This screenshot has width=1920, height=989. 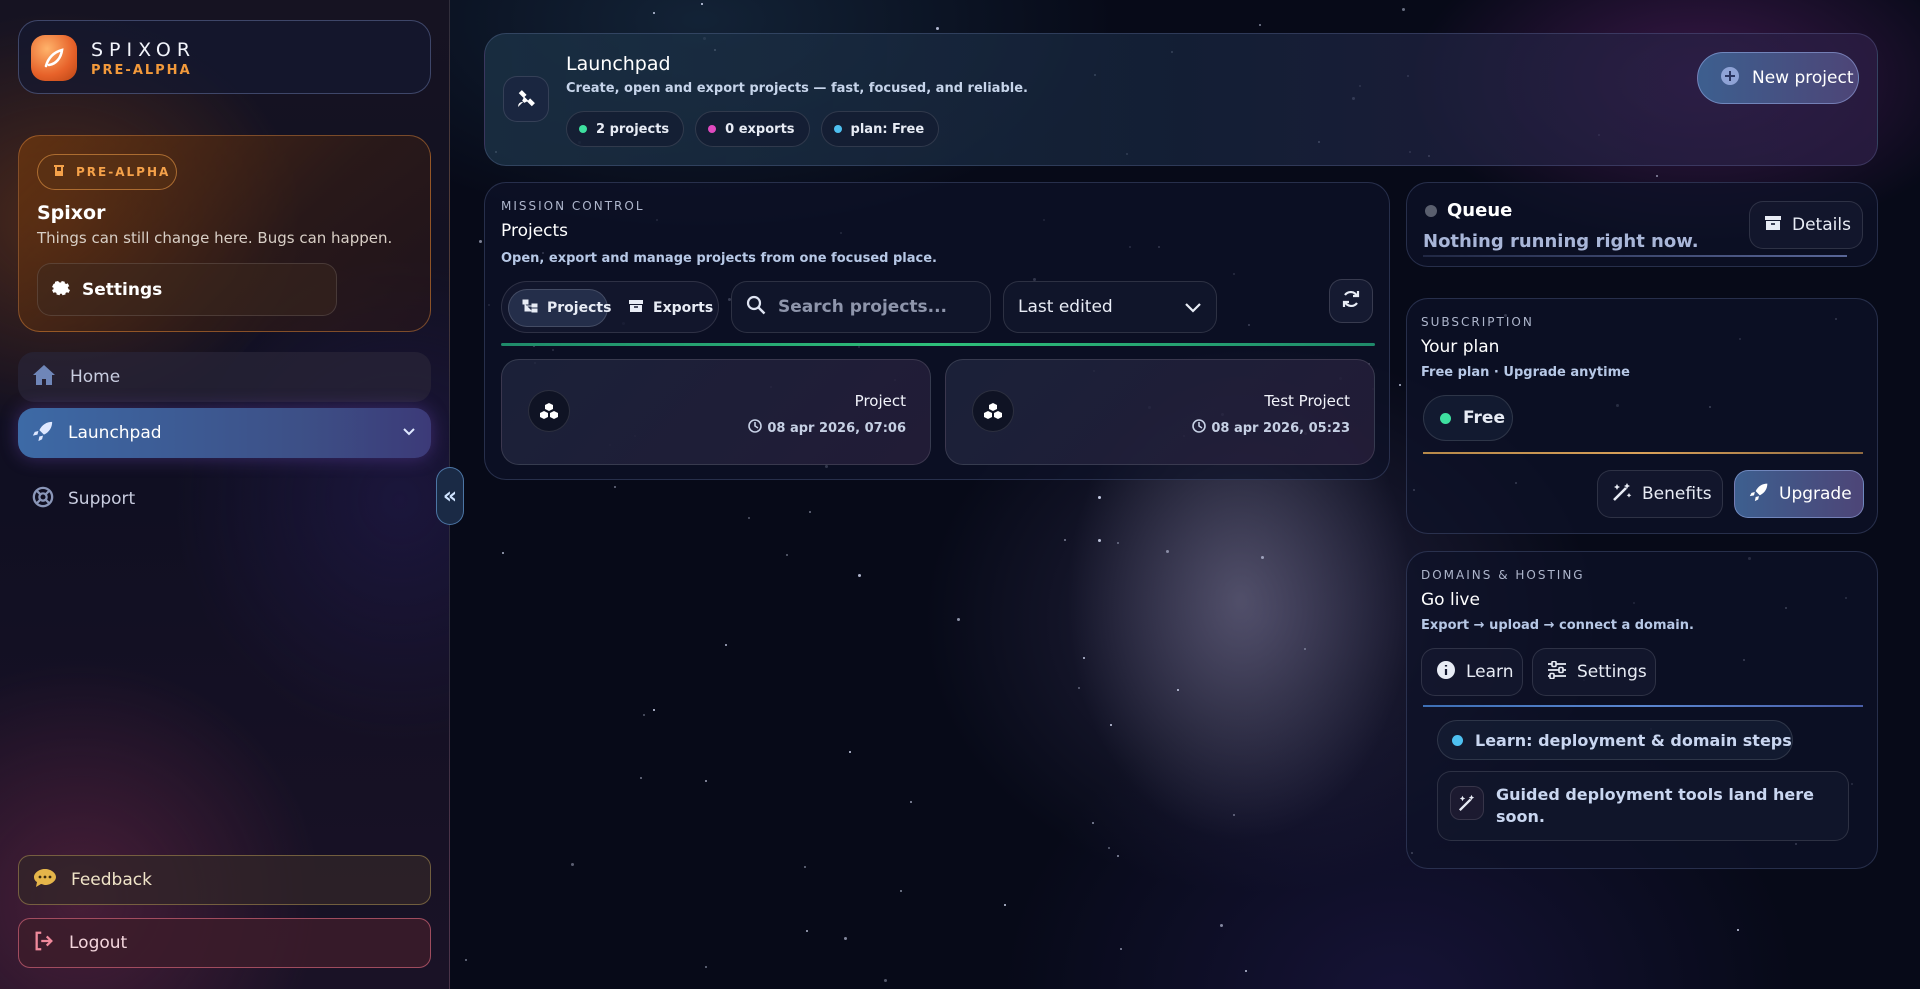 What do you see at coordinates (71, 213) in the screenshot?
I see `notice-title: Spixor` at bounding box center [71, 213].